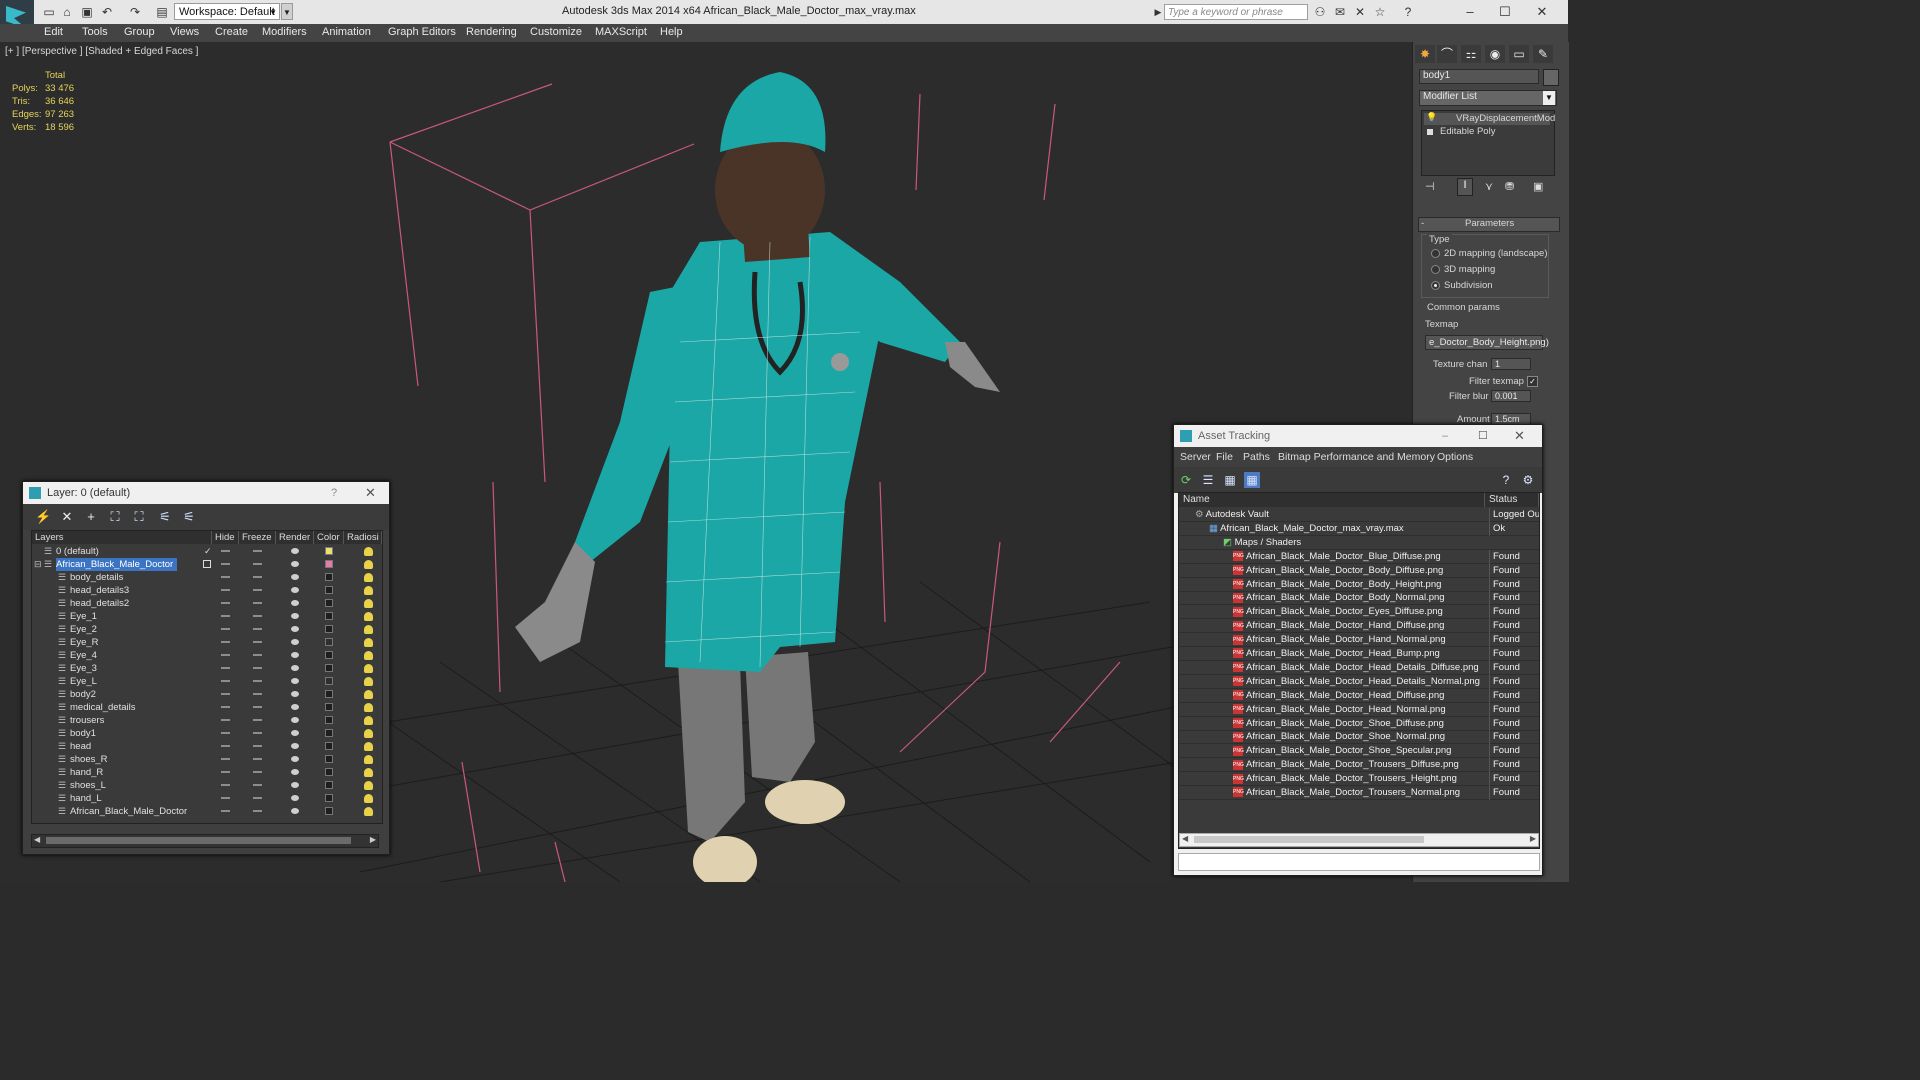 This screenshot has width=1920, height=1080. What do you see at coordinates (207, 616) in the screenshot?
I see `layer-row: ☰ Eye_1` at bounding box center [207, 616].